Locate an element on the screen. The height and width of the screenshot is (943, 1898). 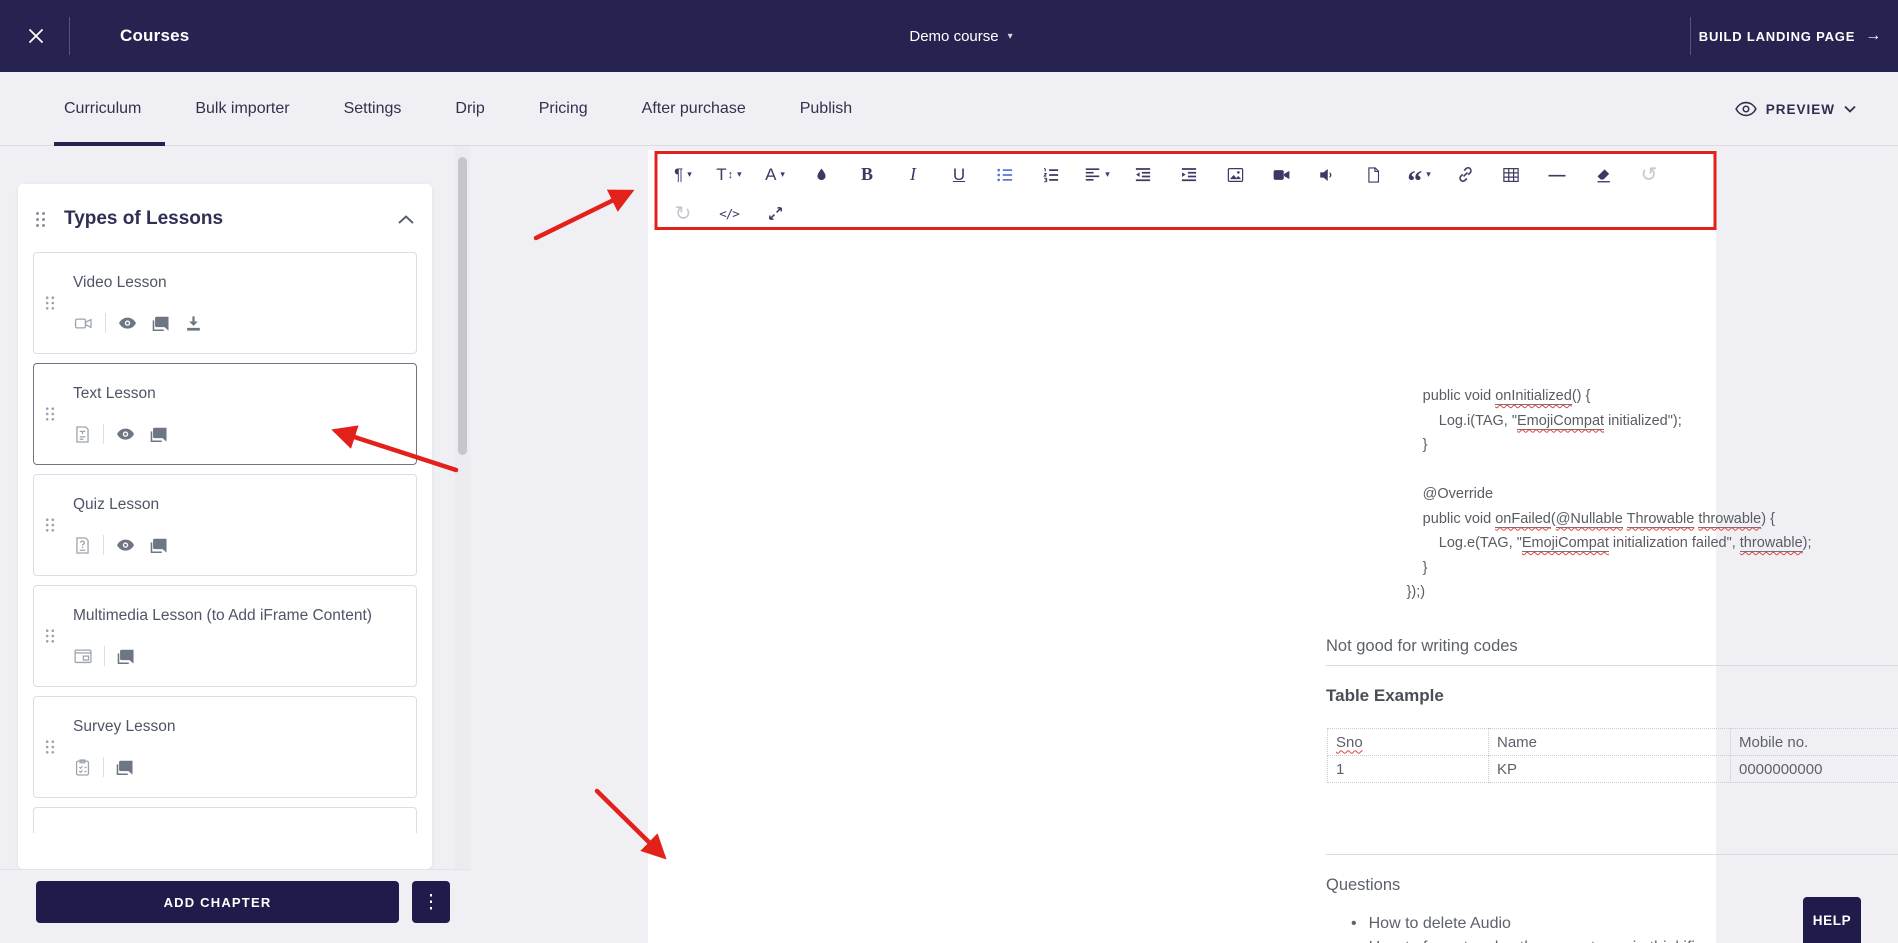
course-selector: Demo course ▾ is located at coordinates (960, 36).